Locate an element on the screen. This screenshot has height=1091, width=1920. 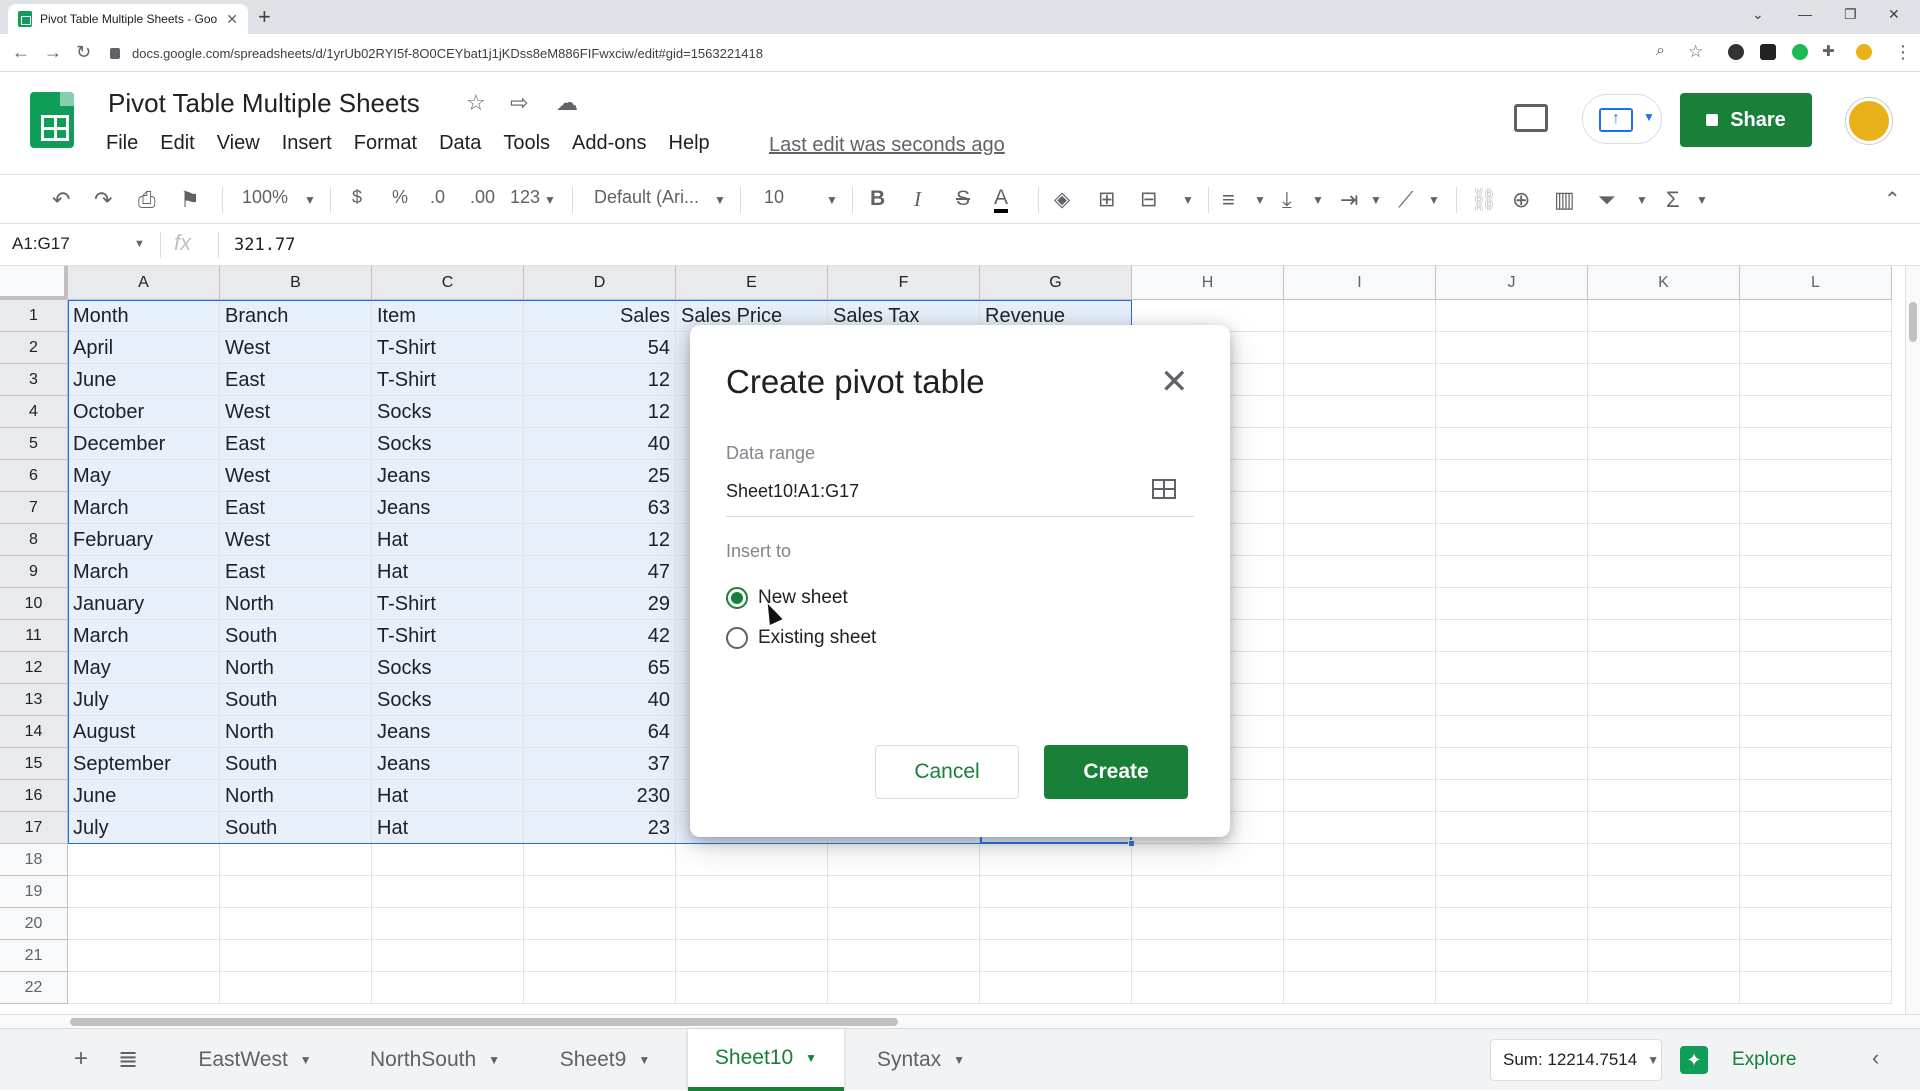
cell-a1: Month is located at coordinates (144, 316).